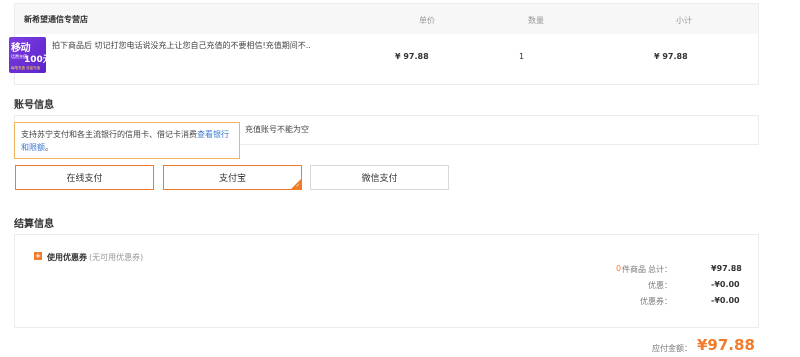 The image size is (800, 357). What do you see at coordinates (38, 256) in the screenshot?
I see `expand-plus-icon: +` at bounding box center [38, 256].